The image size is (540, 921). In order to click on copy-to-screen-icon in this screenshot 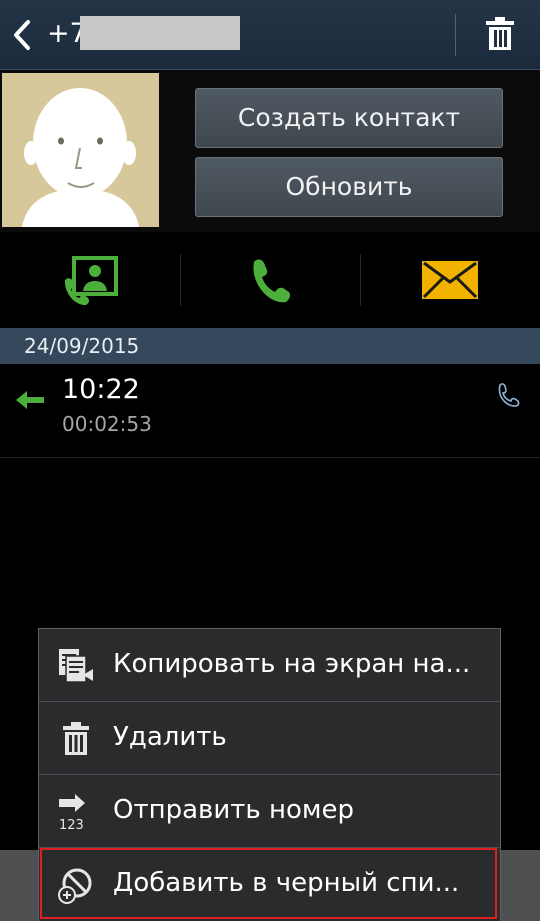, I will do `click(76, 666)`.